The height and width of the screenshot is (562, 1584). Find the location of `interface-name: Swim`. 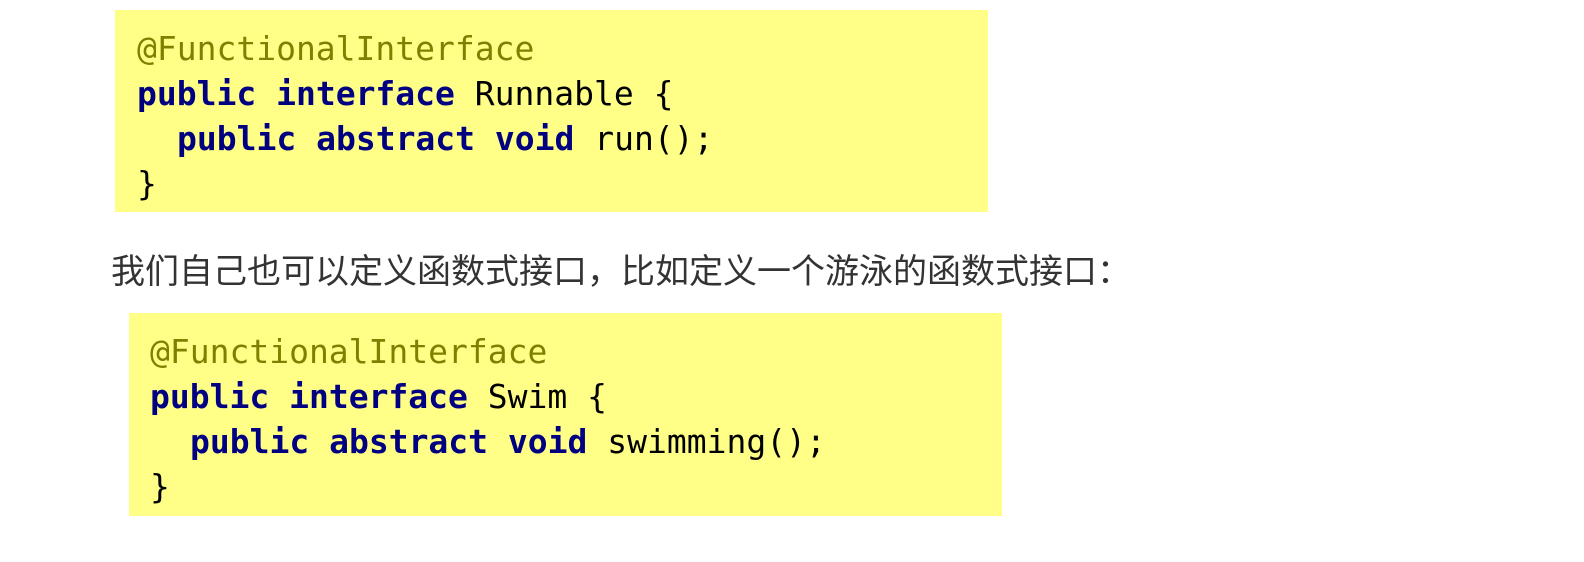

interface-name: Swim is located at coordinates (527, 396).